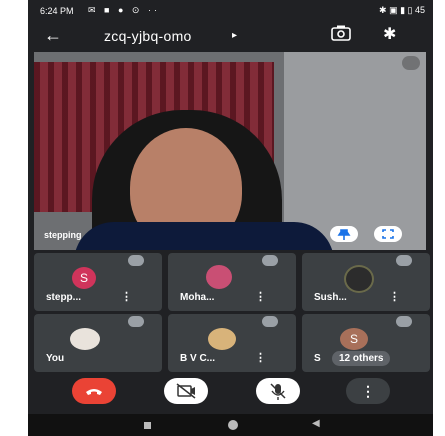 The width and height of the screenshot is (445, 436). What do you see at coordinates (230, 36) in the screenshot?
I see `call-header: ← zcq-yjbq-omo ▸ ✱` at bounding box center [230, 36].